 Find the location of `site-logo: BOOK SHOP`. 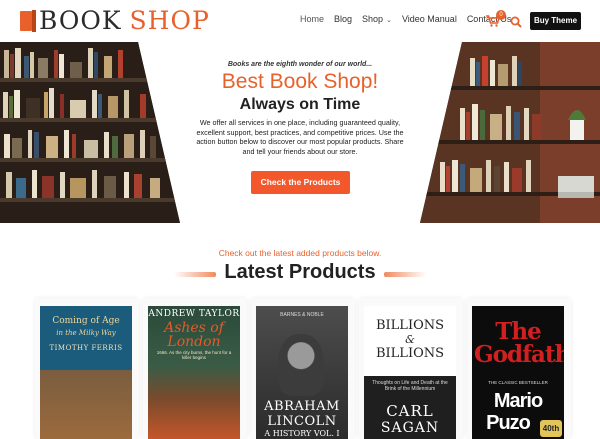

site-logo: BOOK SHOP is located at coordinates (115, 21).